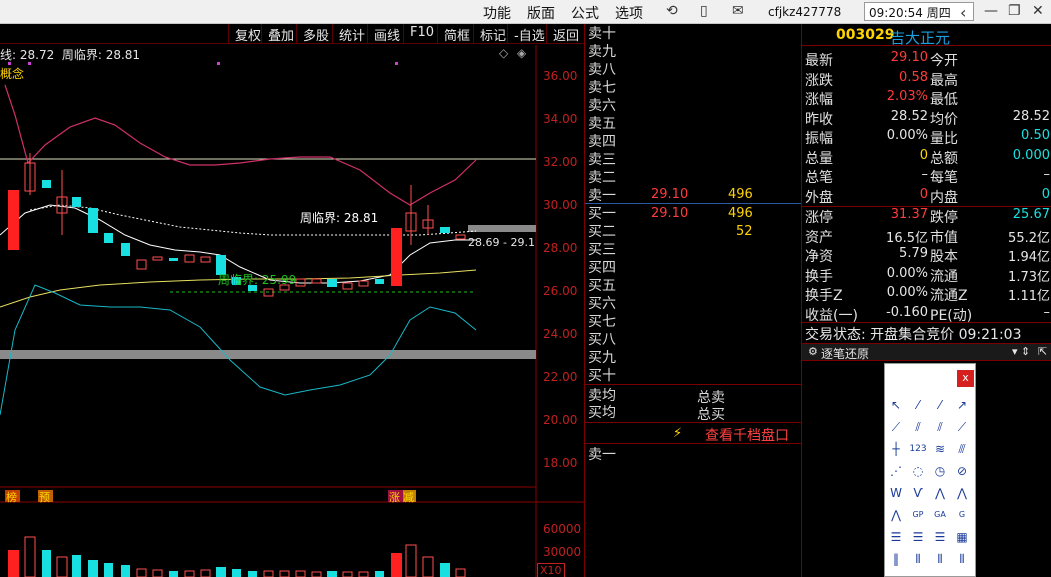 This screenshot has height=577, width=1051. What do you see at coordinates (386, 34) in the screenshot?
I see `draw-line-button: 画线` at bounding box center [386, 34].